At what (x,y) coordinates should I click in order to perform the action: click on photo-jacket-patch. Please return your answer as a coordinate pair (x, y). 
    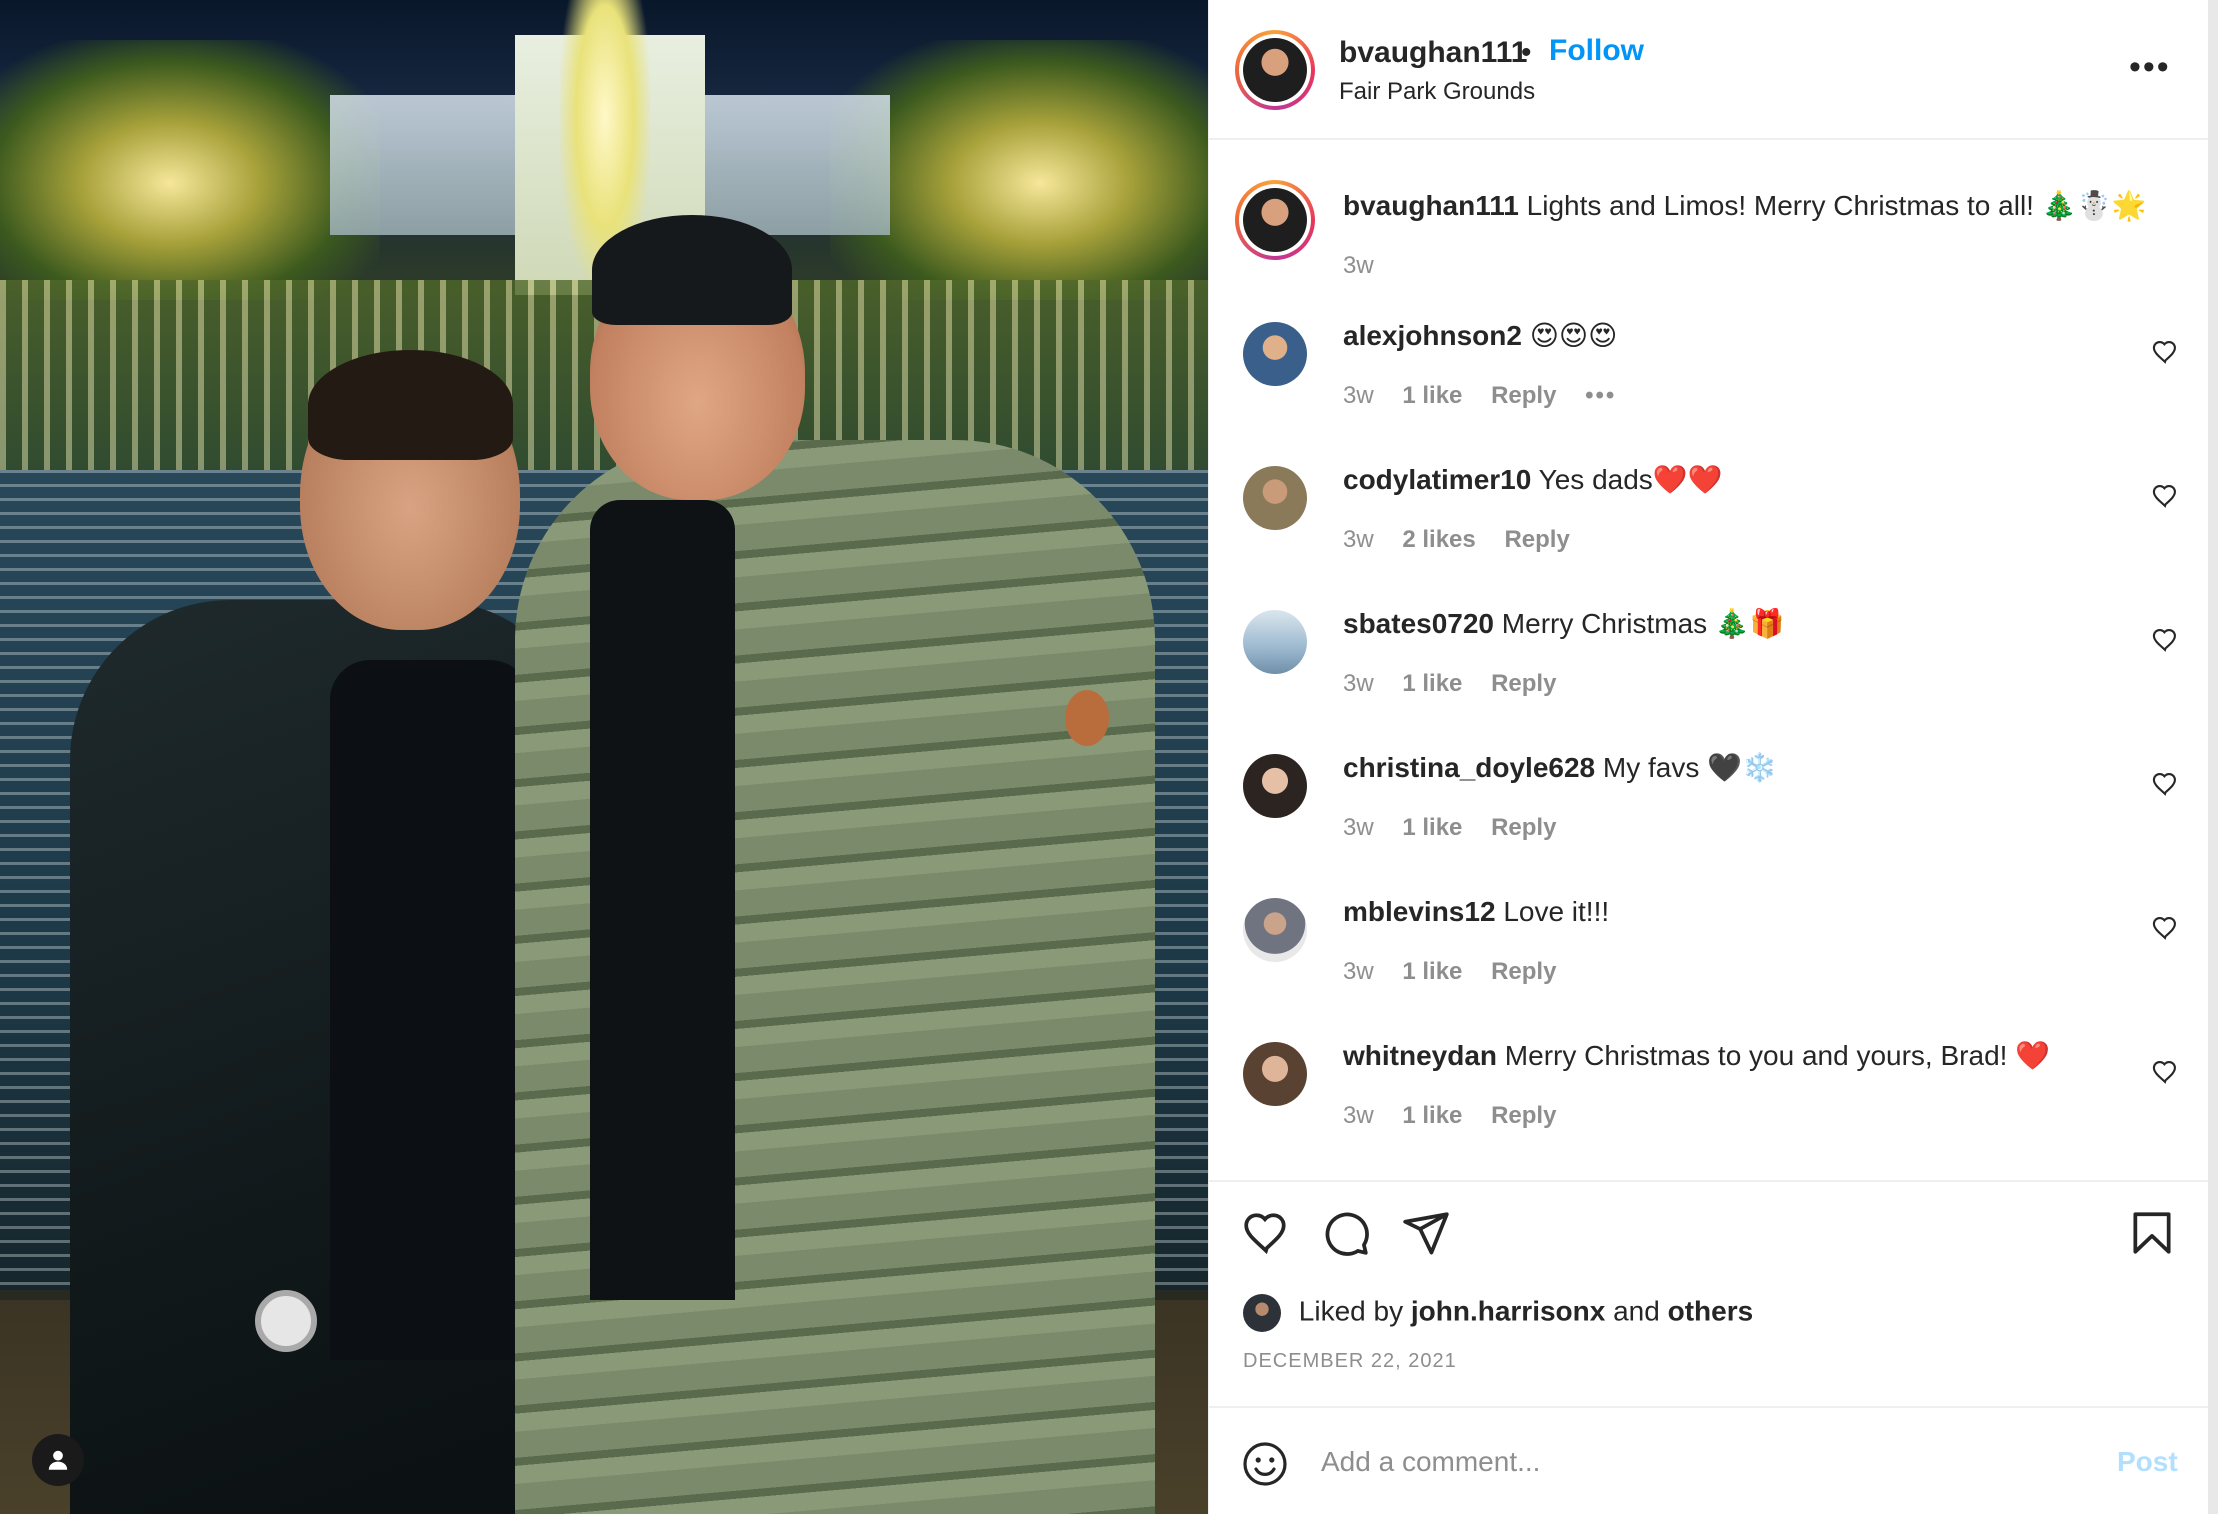
    Looking at the image, I should click on (1087, 718).